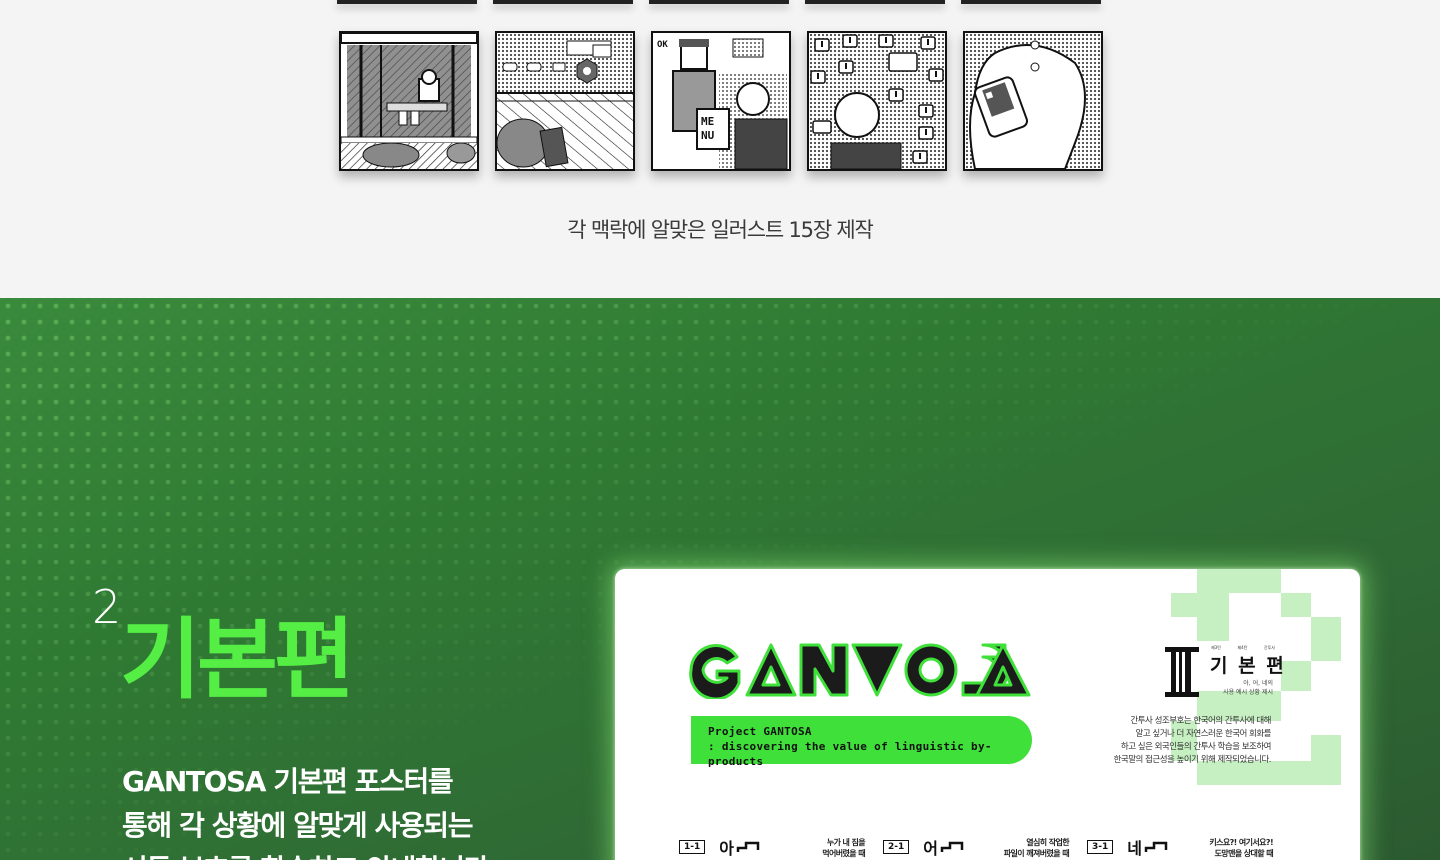 This screenshot has width=1440, height=860. What do you see at coordinates (106, 607) in the screenshot?
I see `section-number: 2` at bounding box center [106, 607].